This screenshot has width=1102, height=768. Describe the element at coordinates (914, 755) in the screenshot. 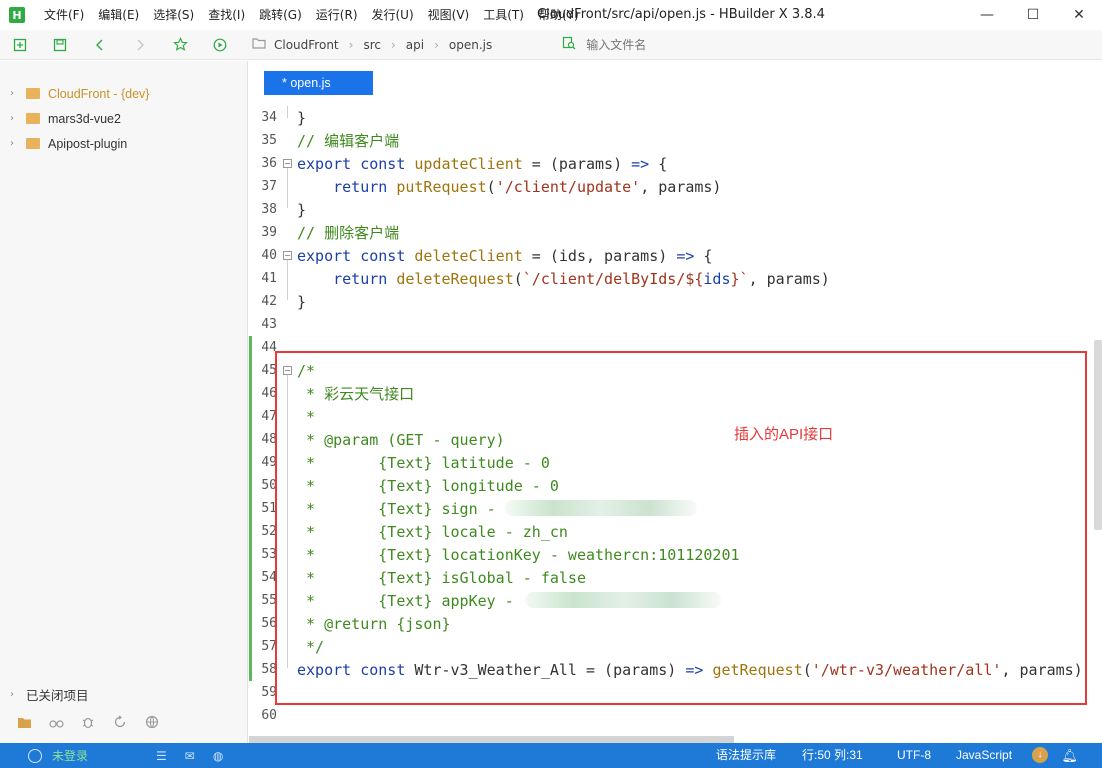

I see `encoding-selector: UTF-8` at that location.